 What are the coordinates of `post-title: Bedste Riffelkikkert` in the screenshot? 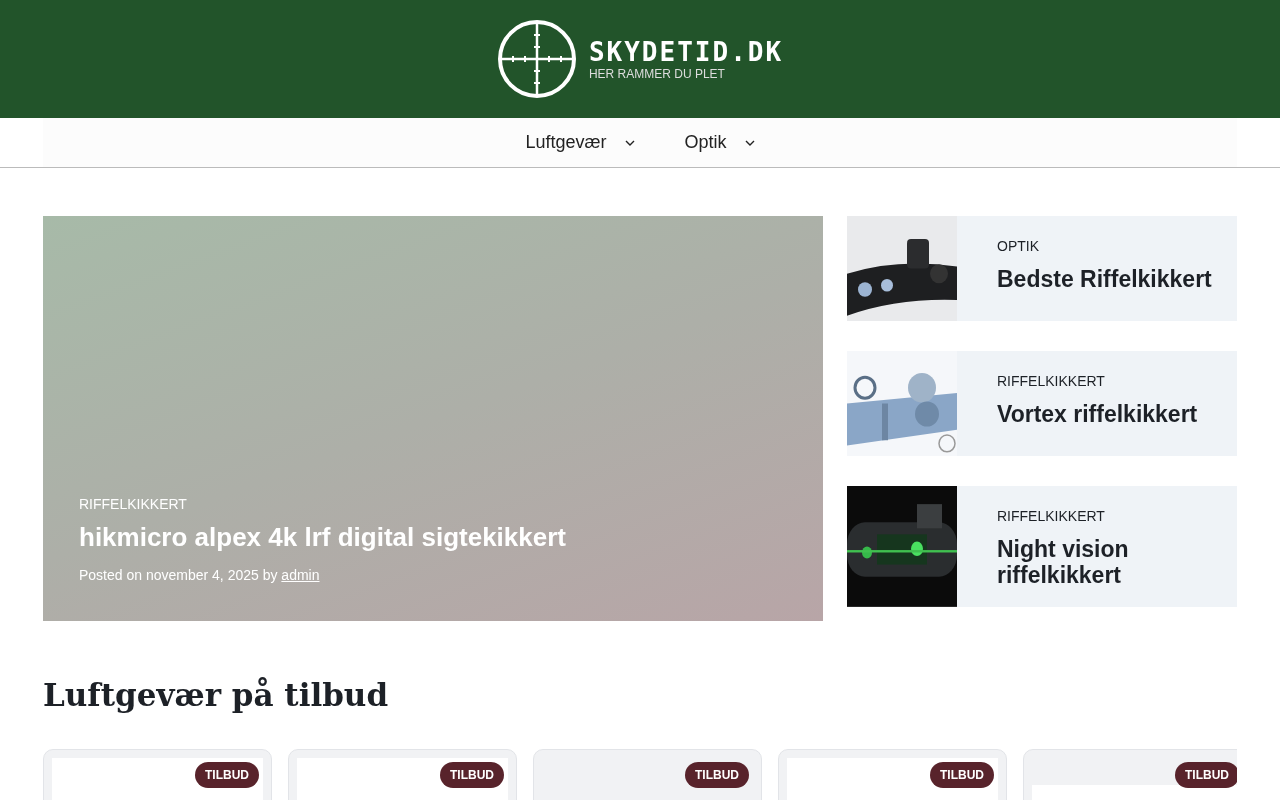 It's located at (1111, 279).